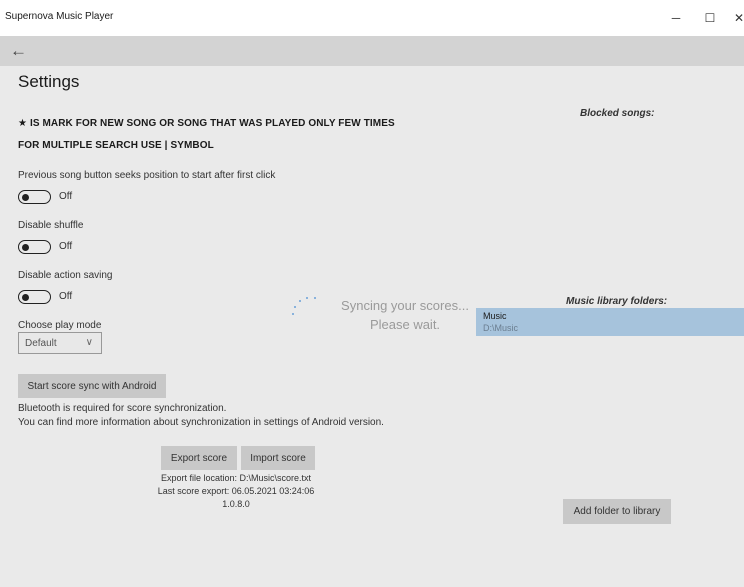  I want to click on disable-shuffle-label: Disable shuffle, so click(51, 225).